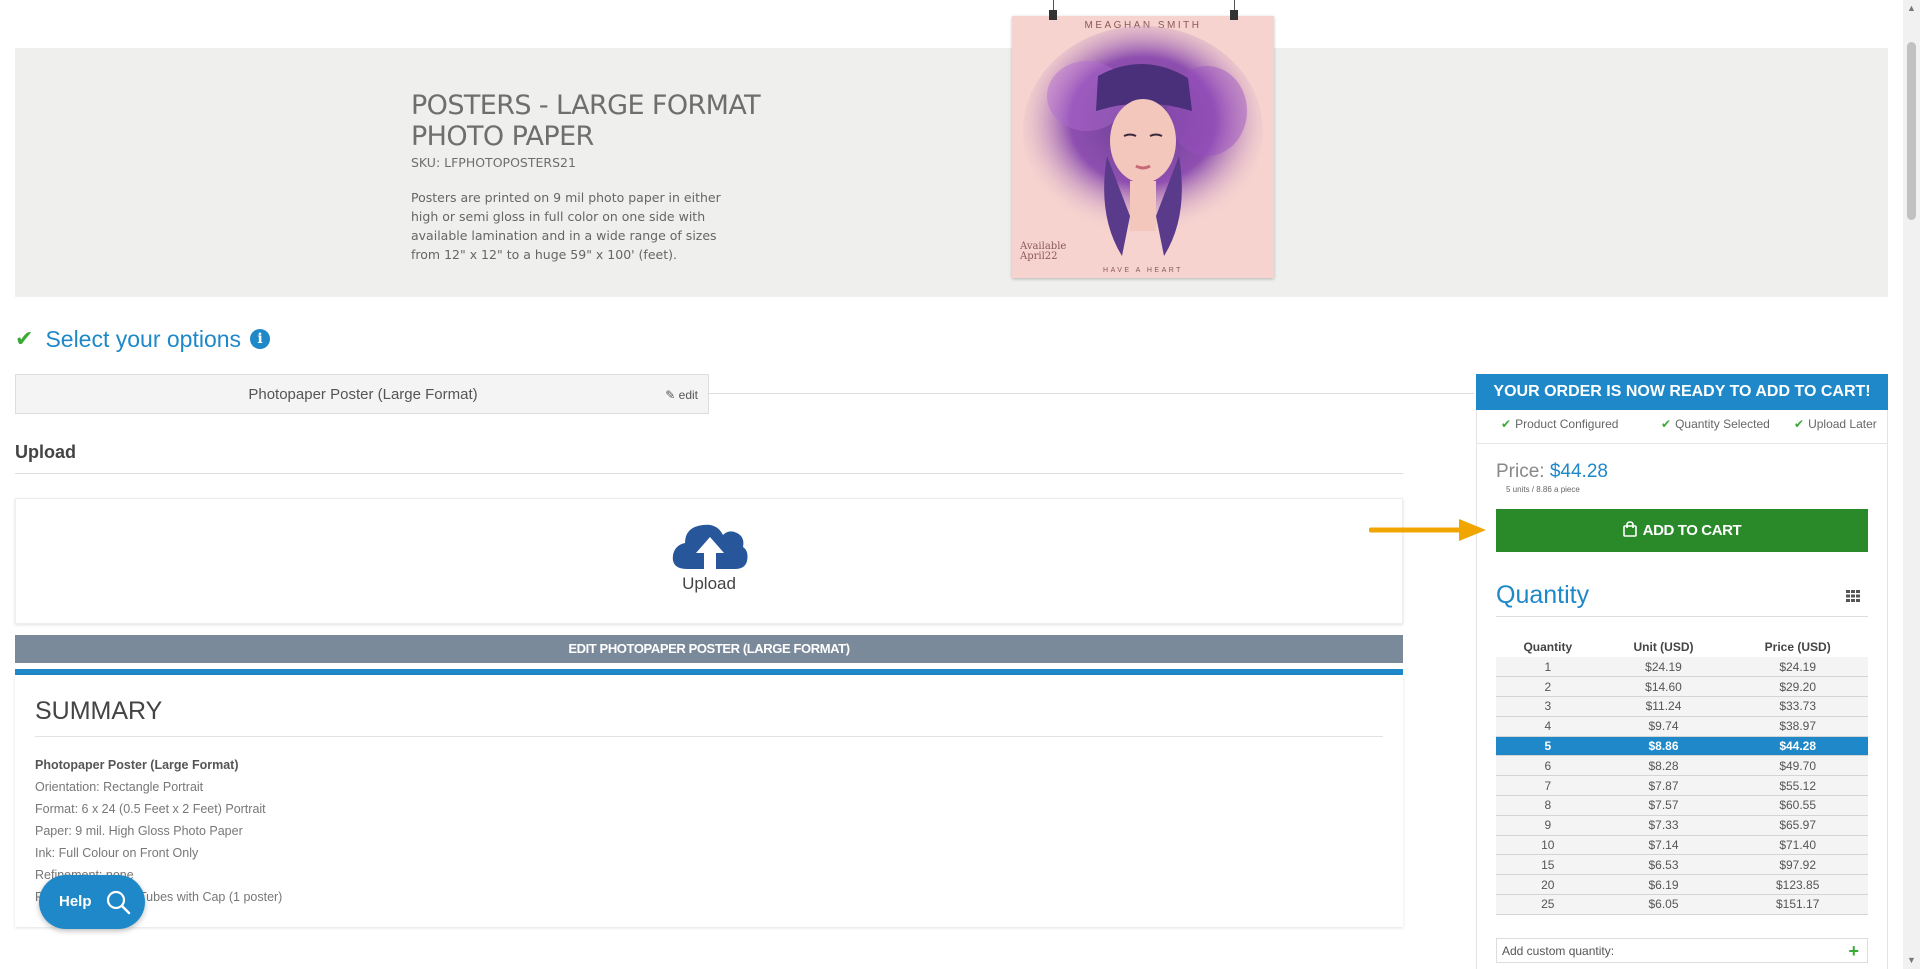  Describe the element at coordinates (1797, 766) in the screenshot. I see `table-cell: $49.70` at that location.